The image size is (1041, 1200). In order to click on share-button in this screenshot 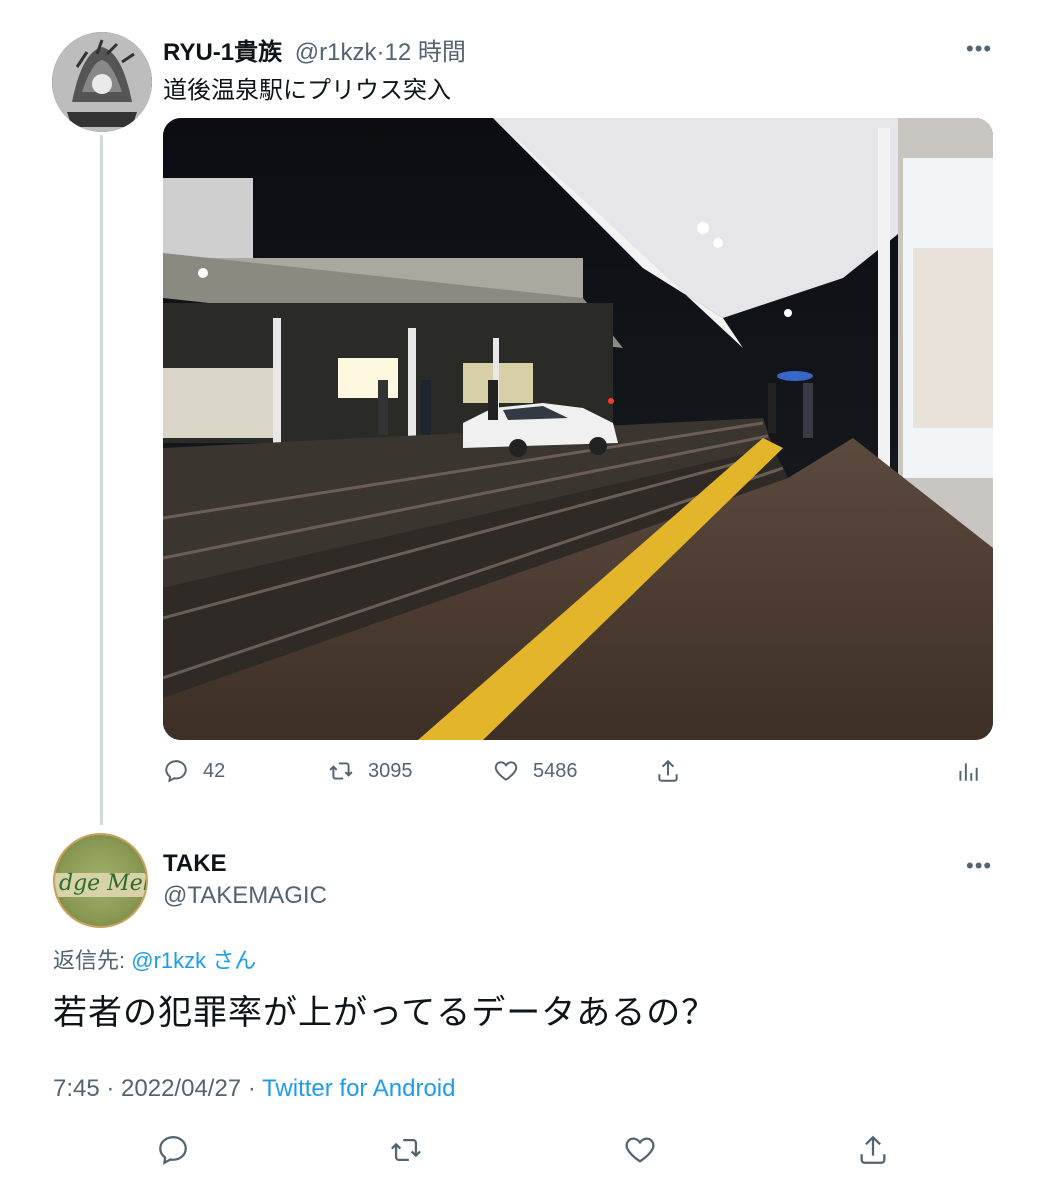, I will do `click(675, 771)`.